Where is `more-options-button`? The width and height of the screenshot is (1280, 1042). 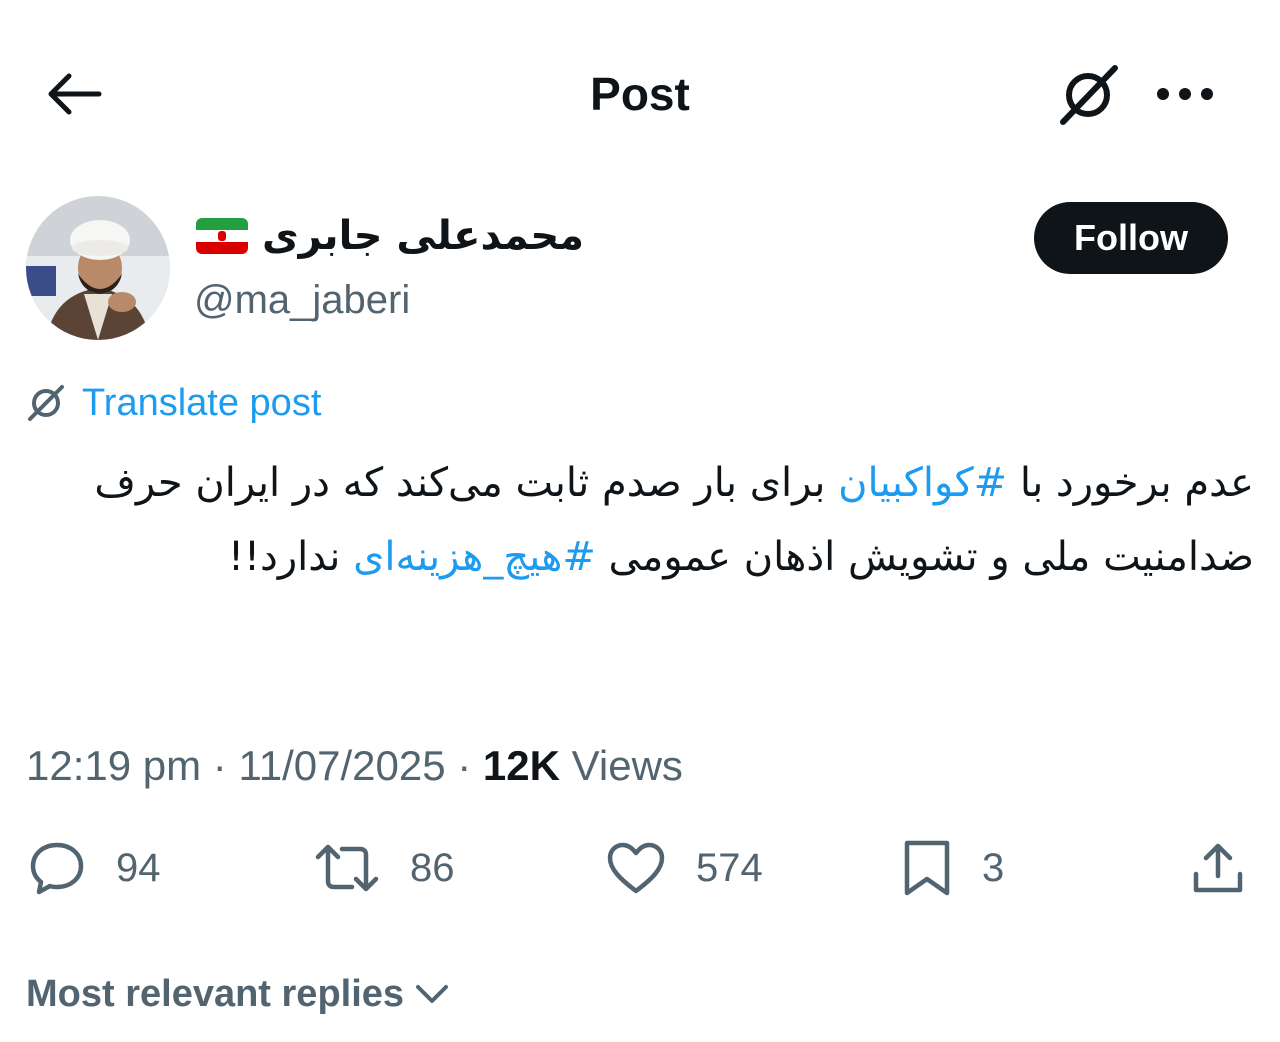
more-options-button is located at coordinates (1185, 94).